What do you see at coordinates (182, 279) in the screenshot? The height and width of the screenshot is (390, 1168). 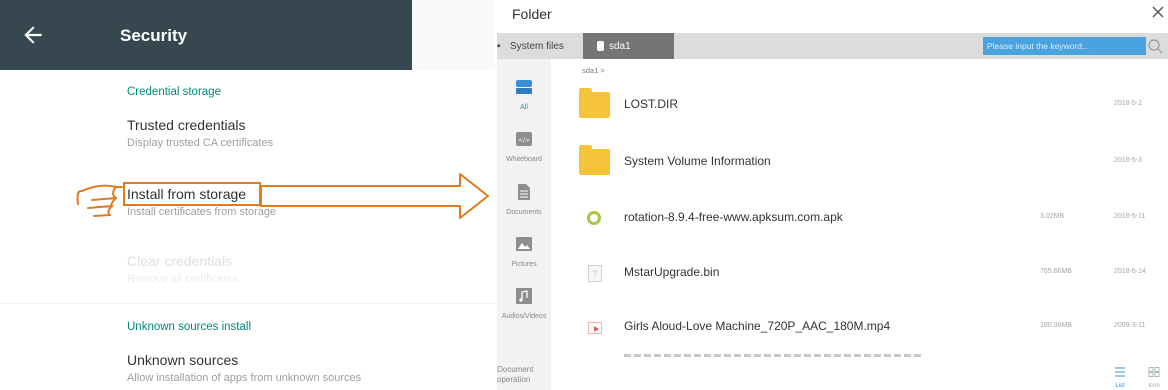 I see `pref-summary: Remove all certificates` at bounding box center [182, 279].